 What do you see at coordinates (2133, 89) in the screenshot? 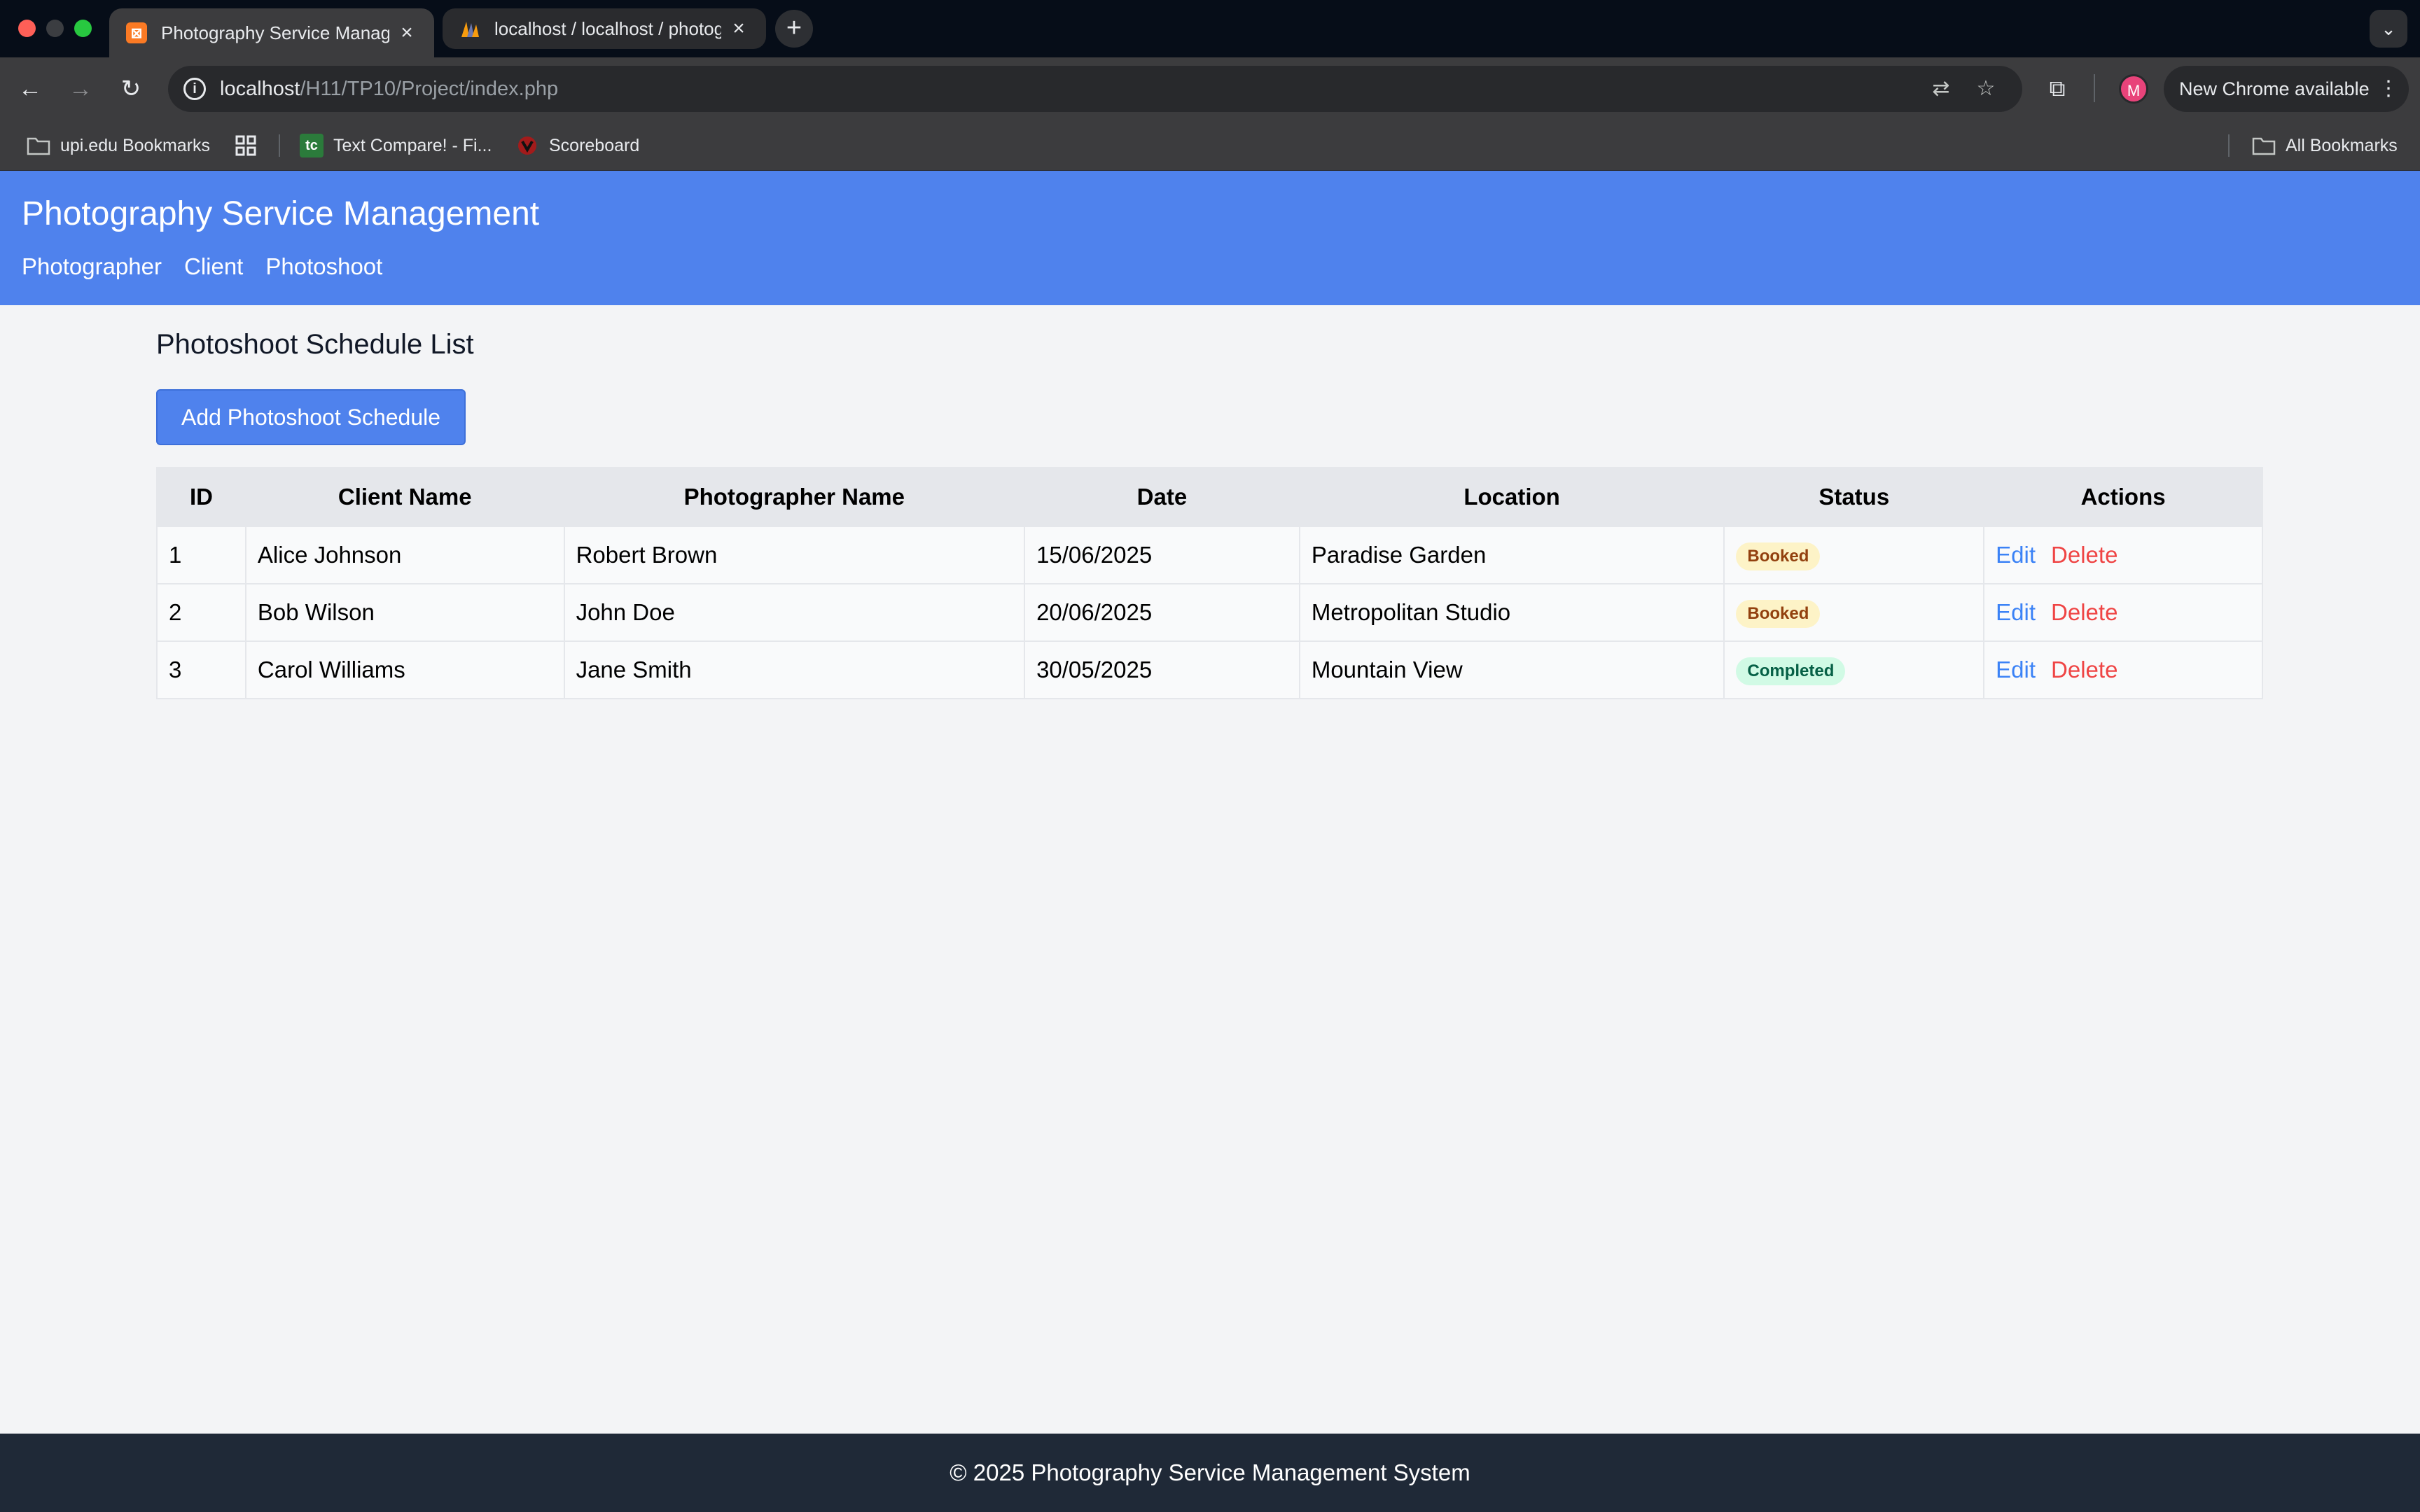
I see `profile-avatar: M` at bounding box center [2133, 89].